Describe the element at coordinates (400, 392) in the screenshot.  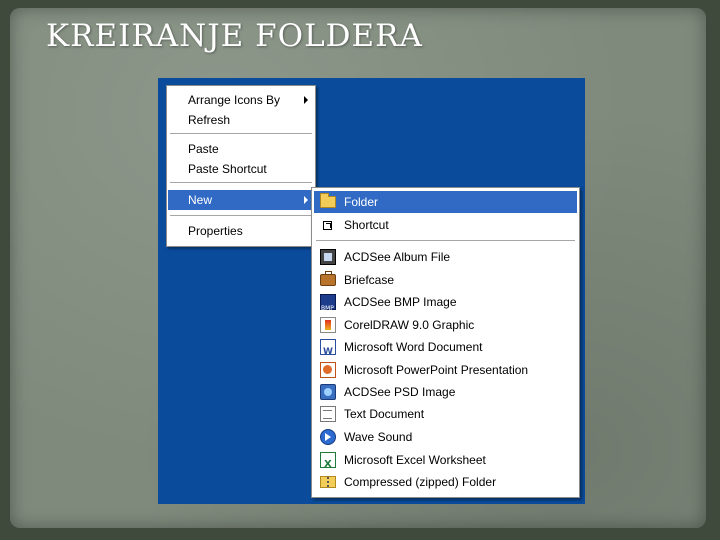
I see `submenu-item-label: ACDSee PSD Image` at that location.